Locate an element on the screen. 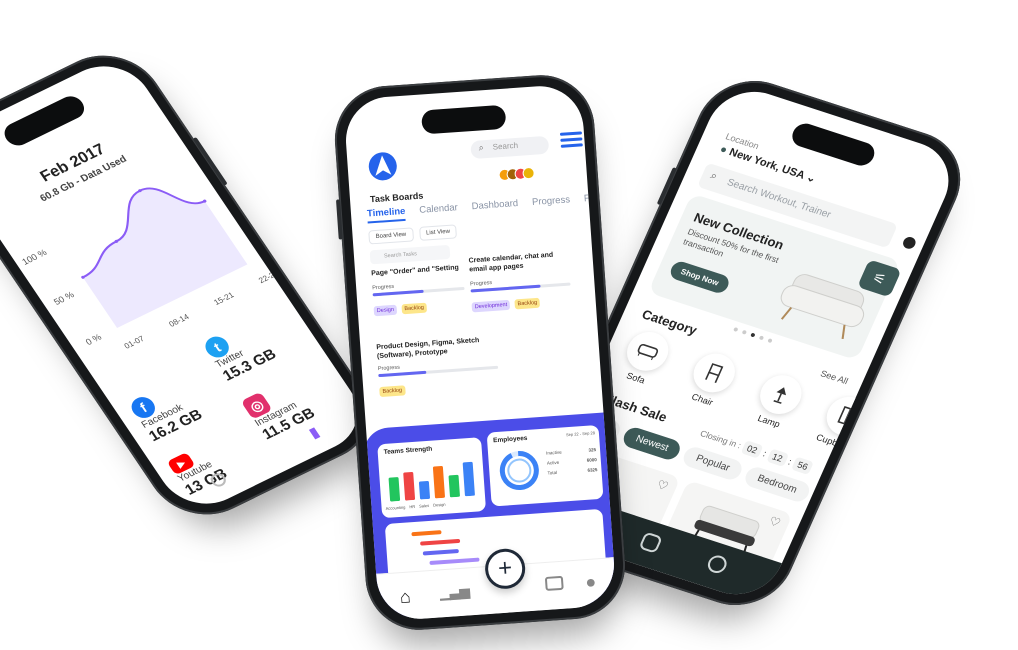  category-sofa: Sofa is located at coordinates (650, 359).